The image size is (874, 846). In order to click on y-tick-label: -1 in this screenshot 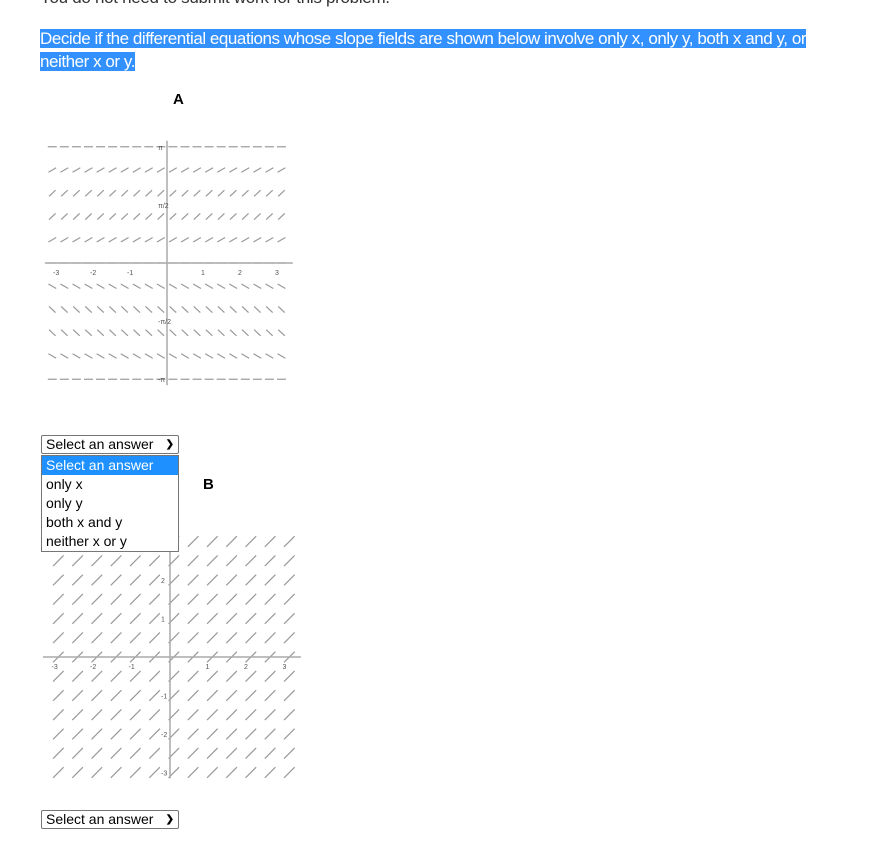, I will do `click(164, 697)`.